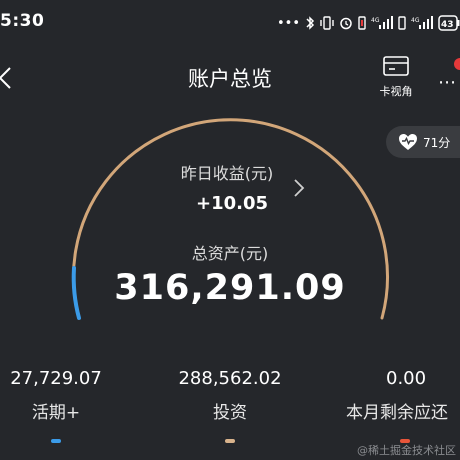 The image size is (460, 460). I want to click on summary-label: 投资, so click(230, 413).